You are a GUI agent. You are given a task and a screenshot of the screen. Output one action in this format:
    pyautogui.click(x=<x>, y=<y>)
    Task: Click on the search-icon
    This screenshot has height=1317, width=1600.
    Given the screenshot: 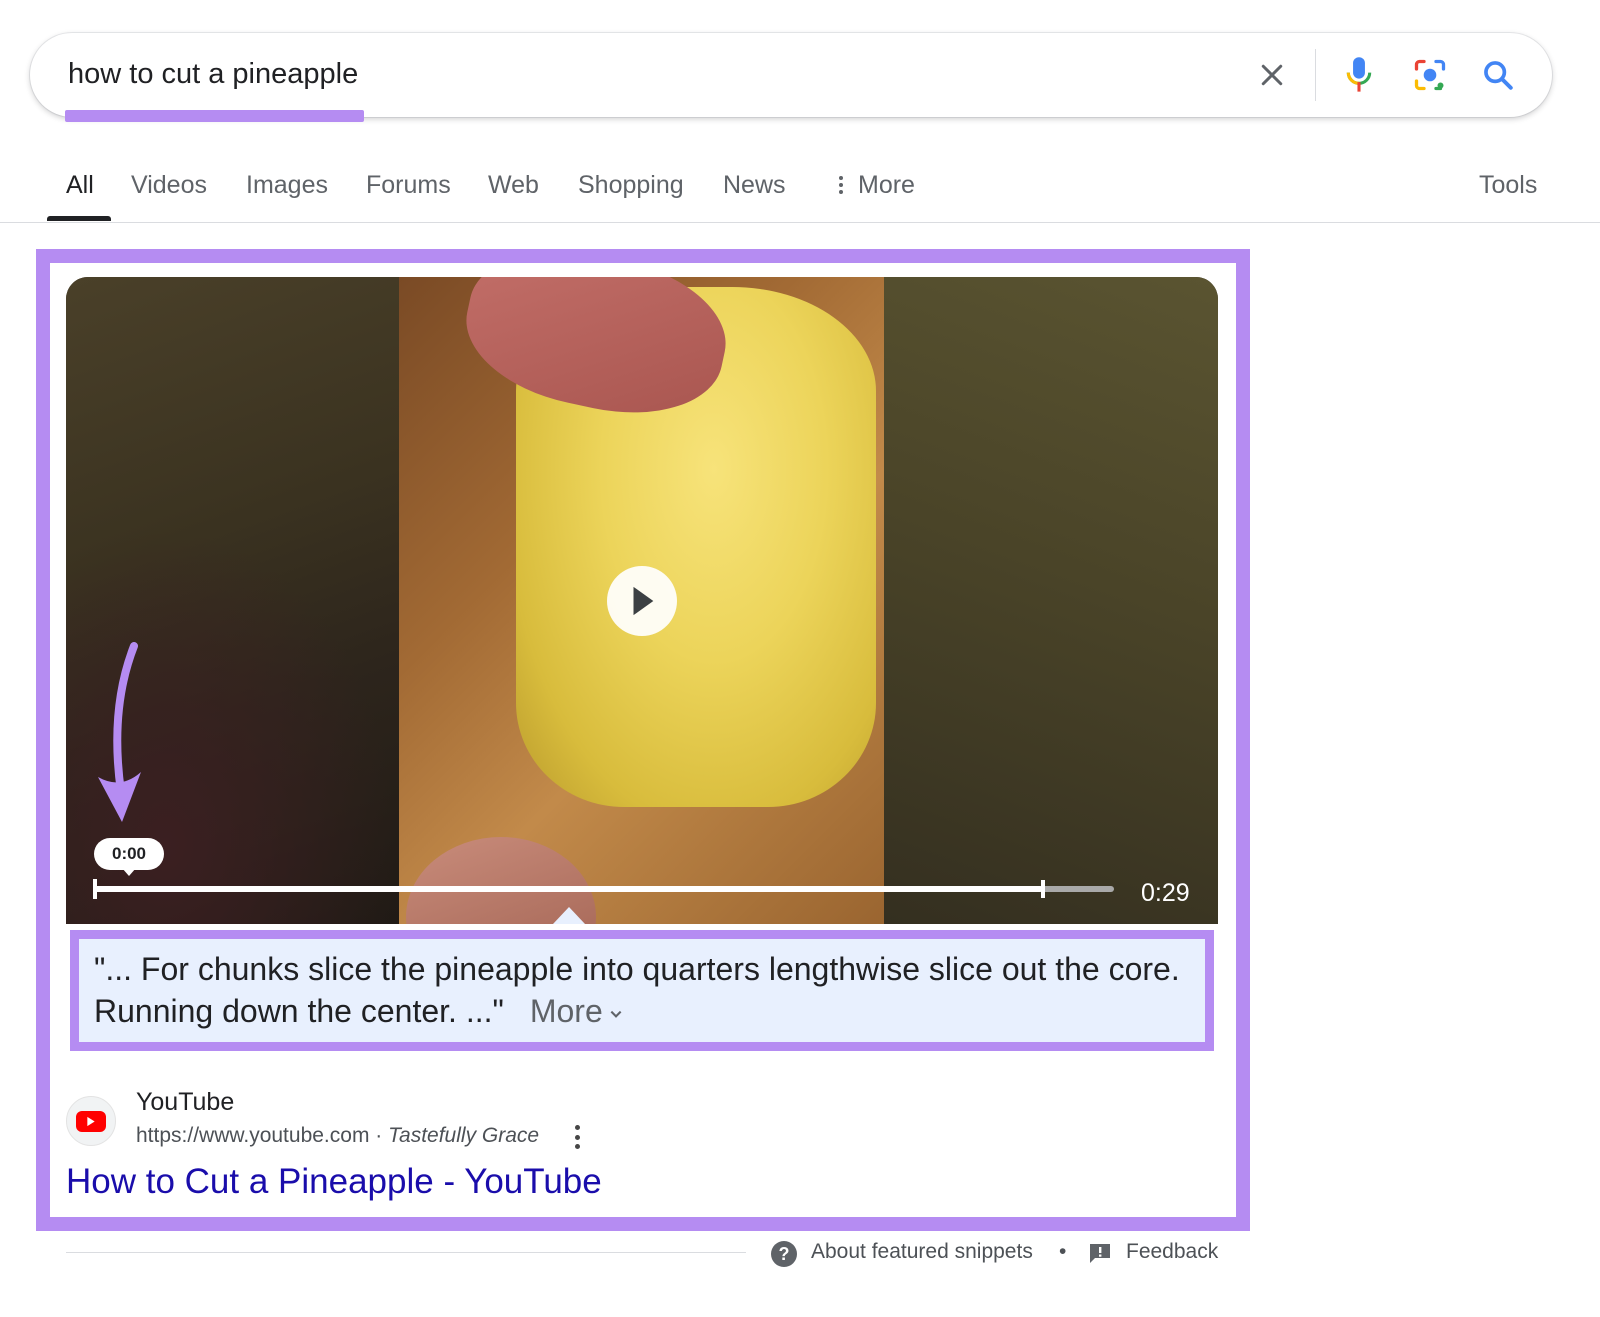 What is the action you would take?
    pyautogui.click(x=1498, y=75)
    